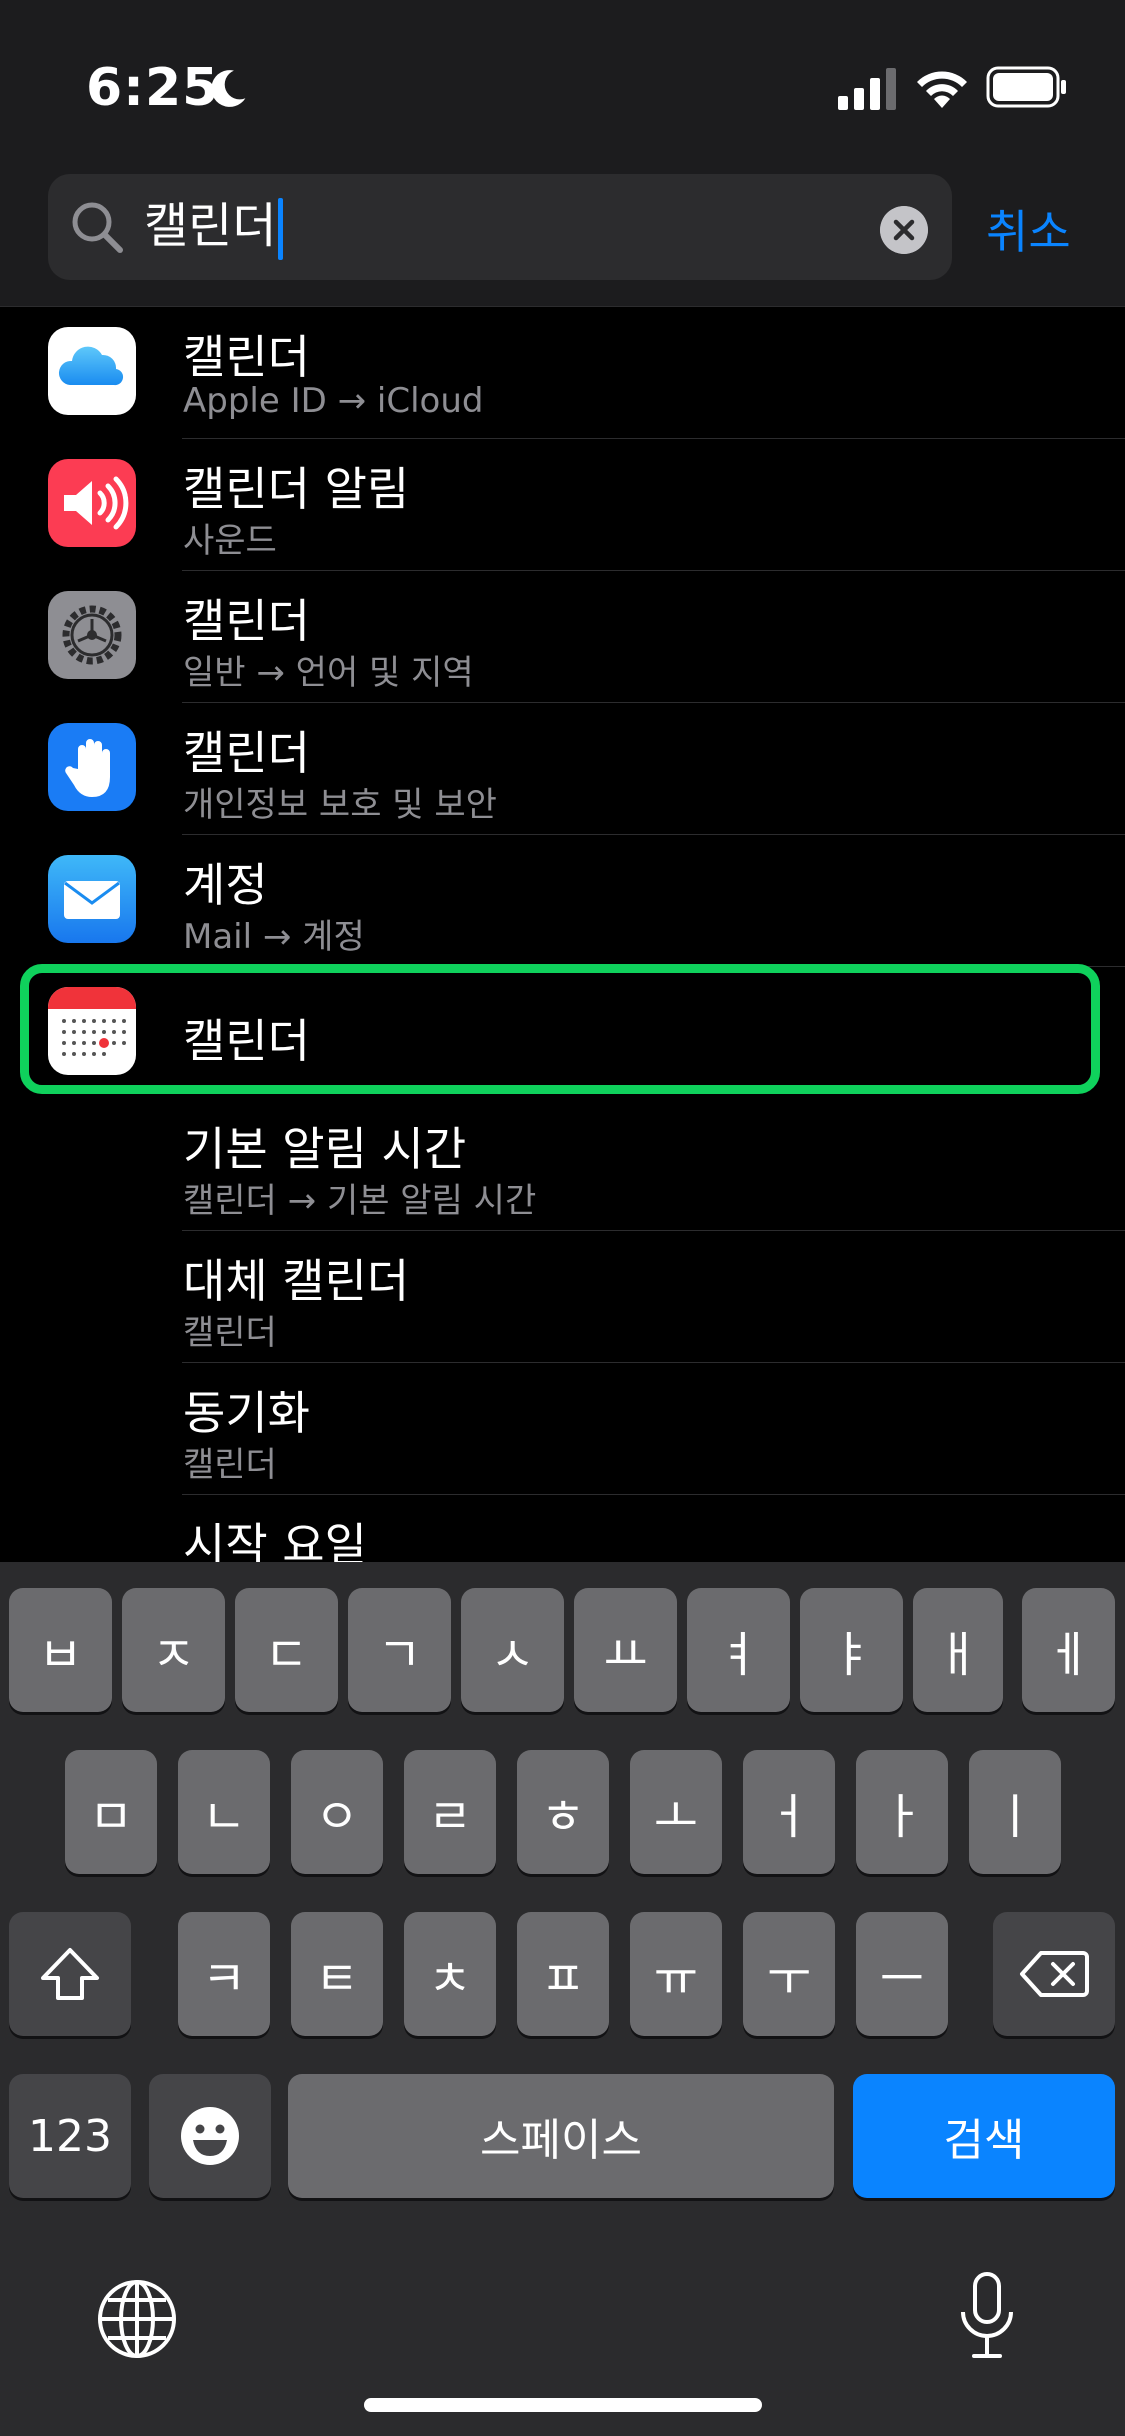 The image size is (1125, 2436). What do you see at coordinates (562, 505) in the screenshot?
I see `result-row-calendar-alerts: 캘린더 알림 사운드` at bounding box center [562, 505].